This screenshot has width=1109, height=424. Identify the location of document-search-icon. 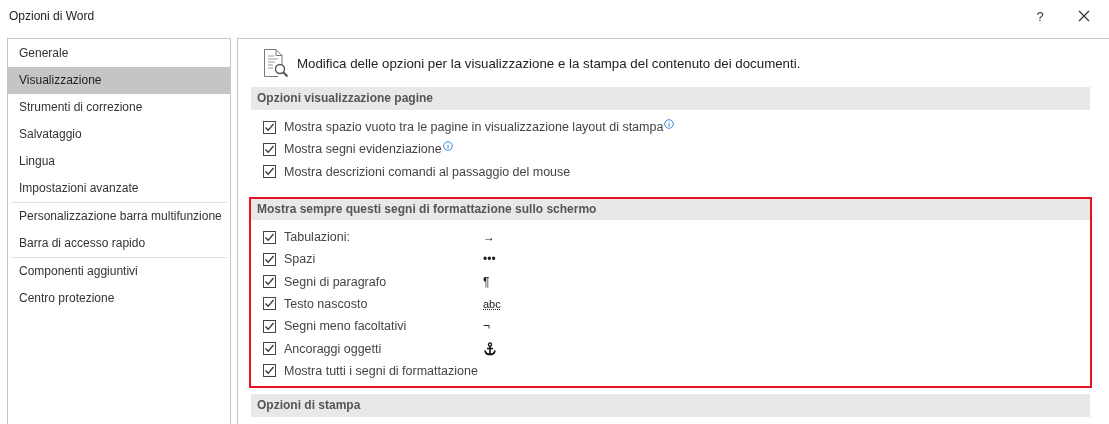
(276, 63).